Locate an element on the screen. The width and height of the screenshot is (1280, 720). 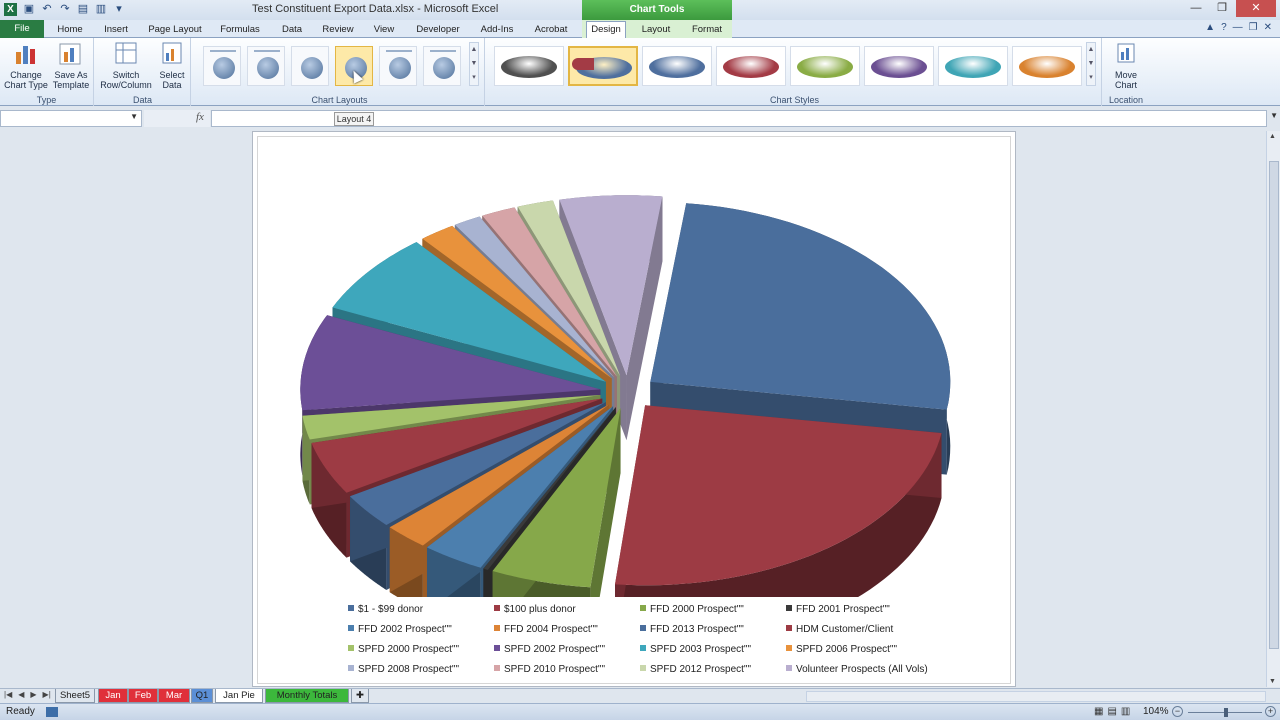
legend-item: SPFD 2006 Prospect"" is located at coordinates (841, 649).